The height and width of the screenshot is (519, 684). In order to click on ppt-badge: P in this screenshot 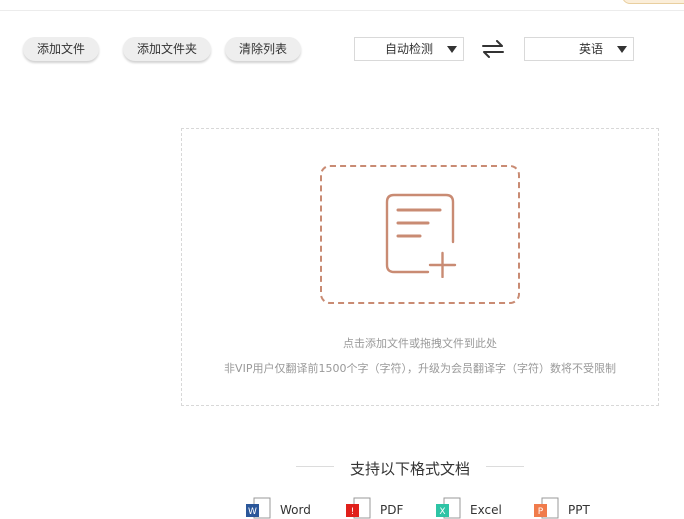, I will do `click(541, 512)`.